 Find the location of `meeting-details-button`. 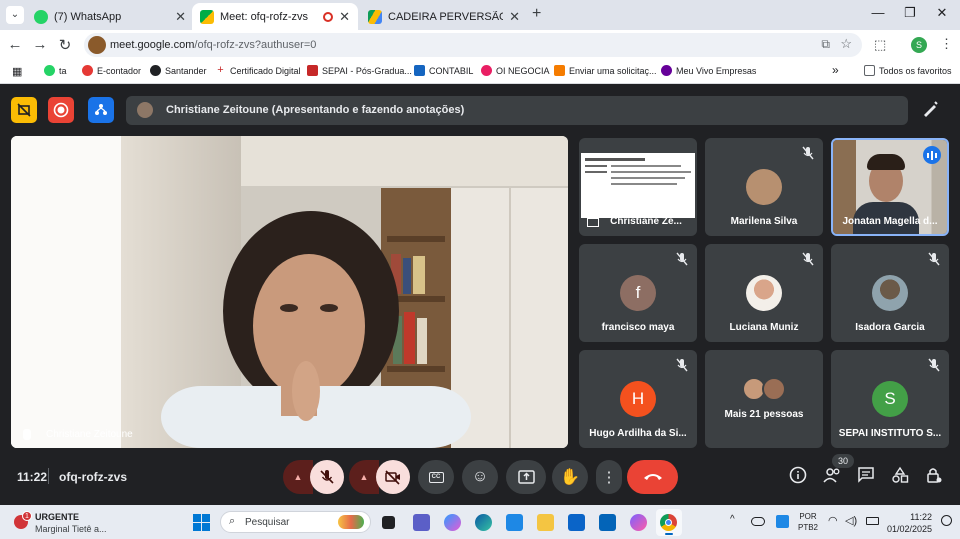

meeting-details-button is located at coordinates (800, 477).